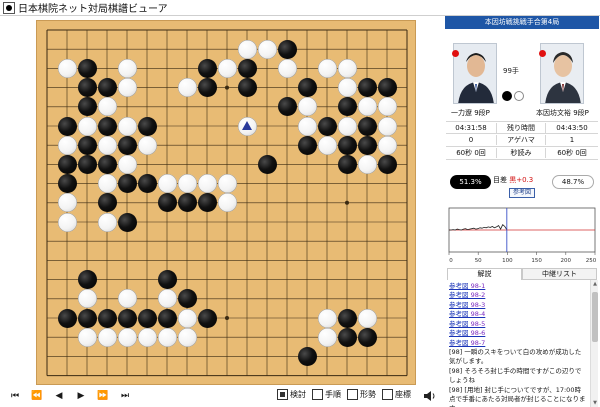 This screenshot has width=600, height=407. What do you see at coordinates (566, 261) in the screenshot?
I see `x-tick-label: 200` at bounding box center [566, 261].